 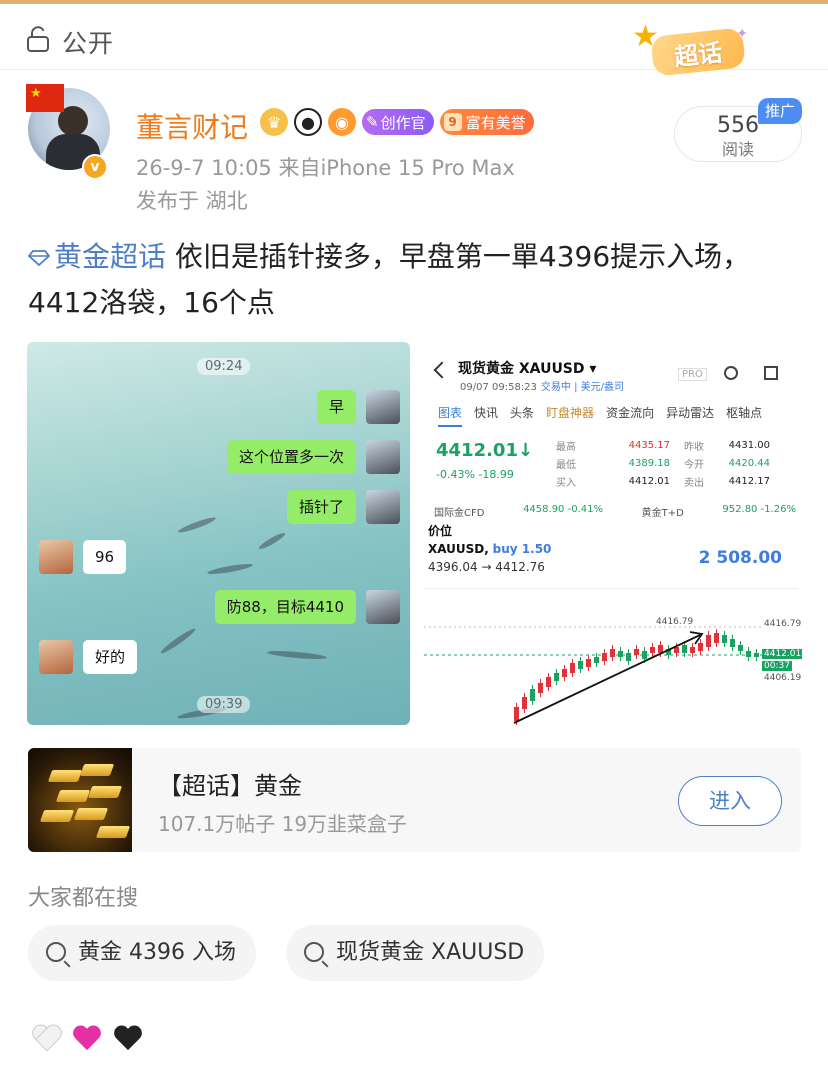 I want to click on trade-tab: 头条, so click(x=522, y=413).